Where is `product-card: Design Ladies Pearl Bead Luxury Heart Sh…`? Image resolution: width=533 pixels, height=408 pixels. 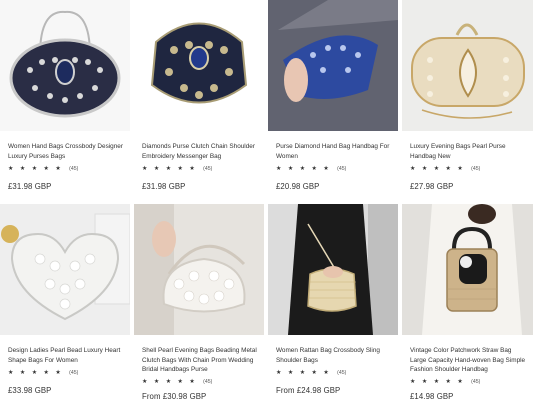
product-card: Design Ladies Pearl Bead Luxury Heart Sh… is located at coordinates (65, 306).